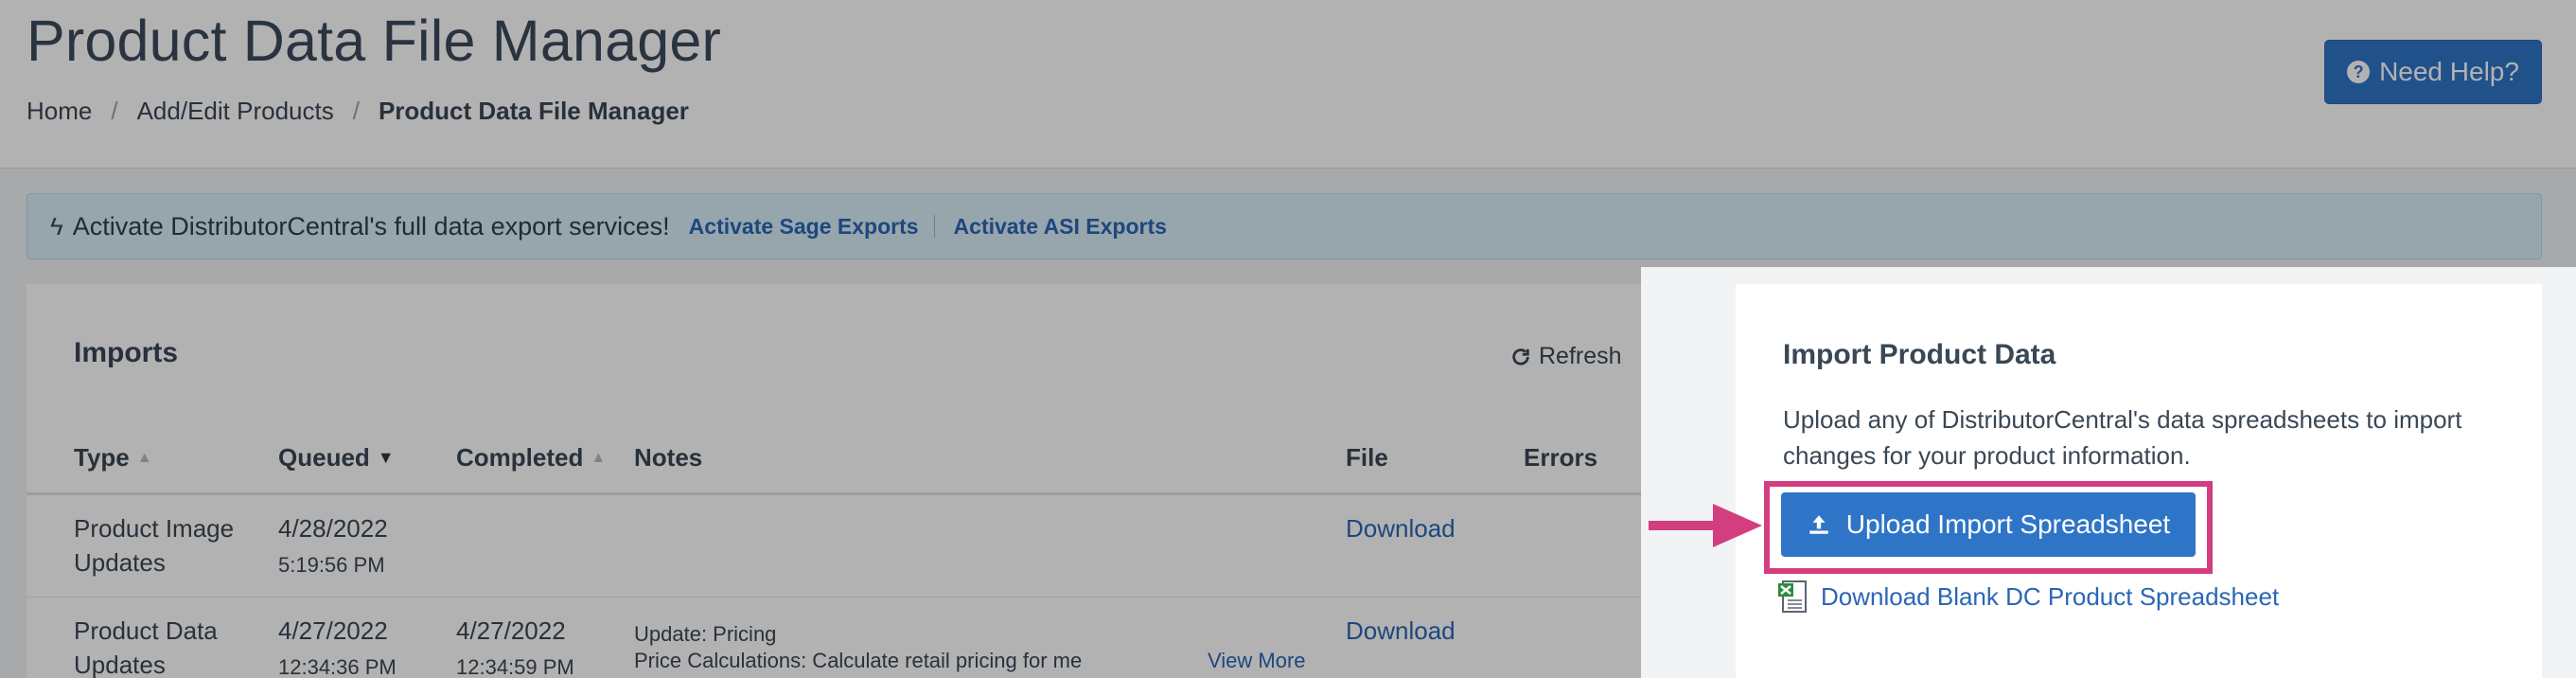  I want to click on excel-file-icon, so click(1792, 596).